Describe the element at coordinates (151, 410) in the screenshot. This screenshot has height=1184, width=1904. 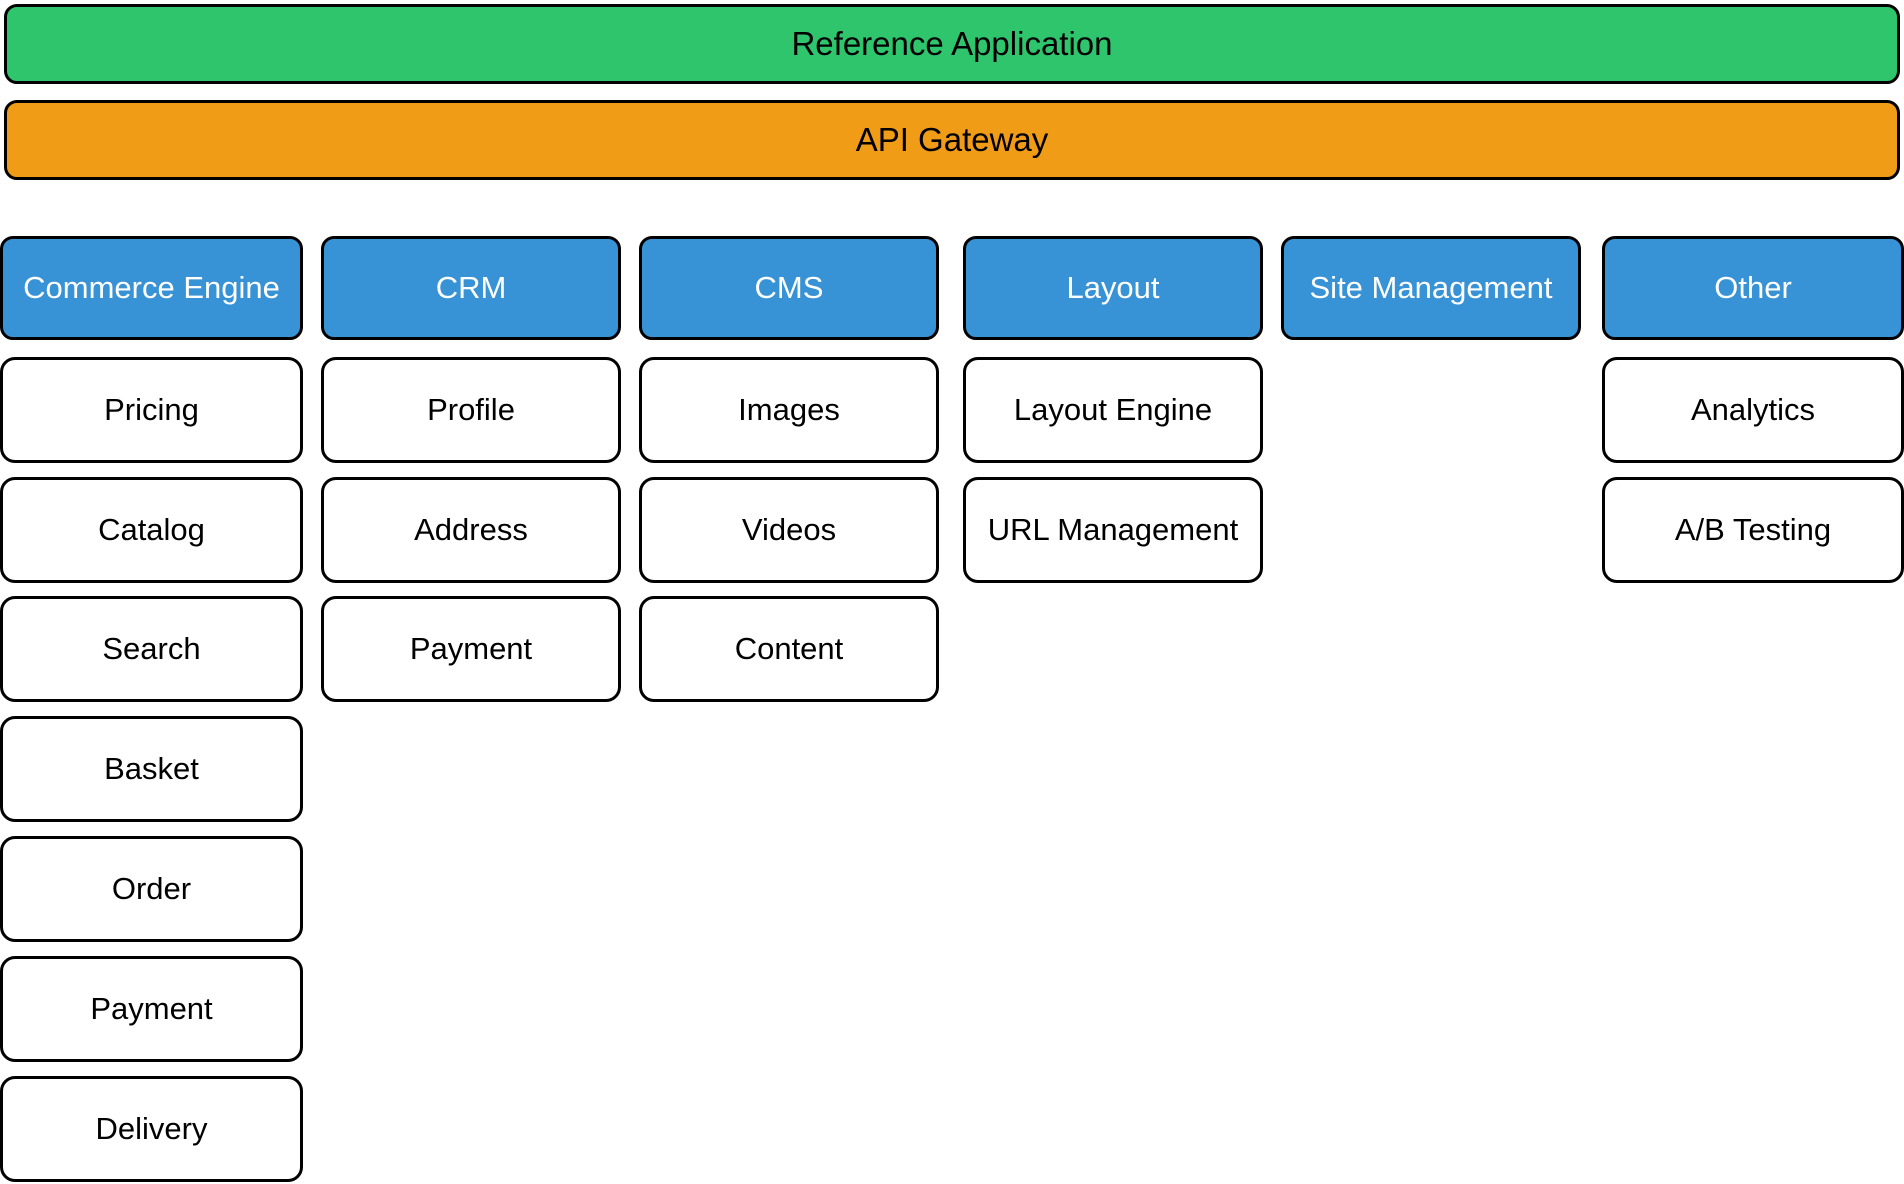
I see `service-cell: Pricing` at that location.